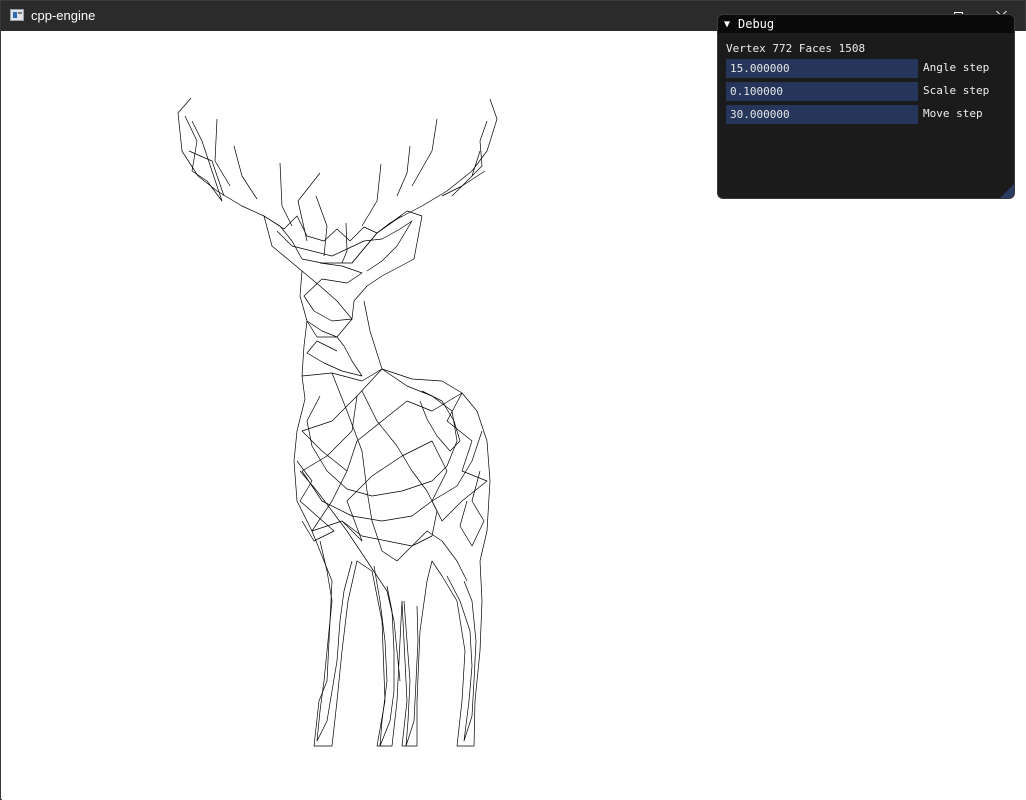 The image size is (1026, 800). What do you see at coordinates (756, 24) in the screenshot?
I see `debug-panel-title: Debug` at bounding box center [756, 24].